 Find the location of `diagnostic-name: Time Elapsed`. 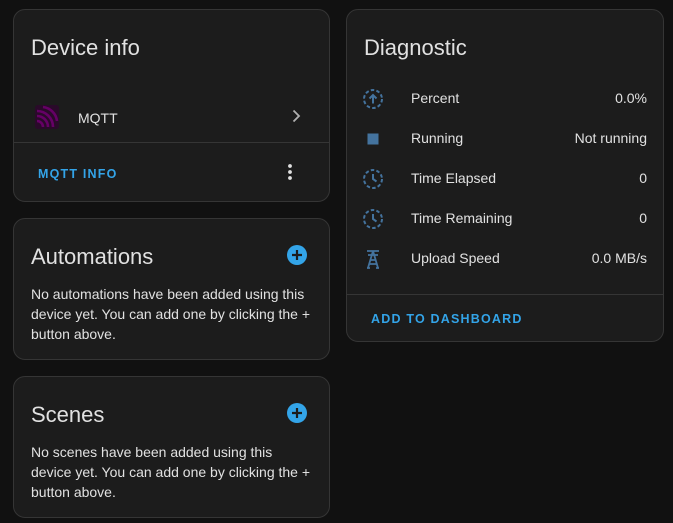

diagnostic-name: Time Elapsed is located at coordinates (454, 178).